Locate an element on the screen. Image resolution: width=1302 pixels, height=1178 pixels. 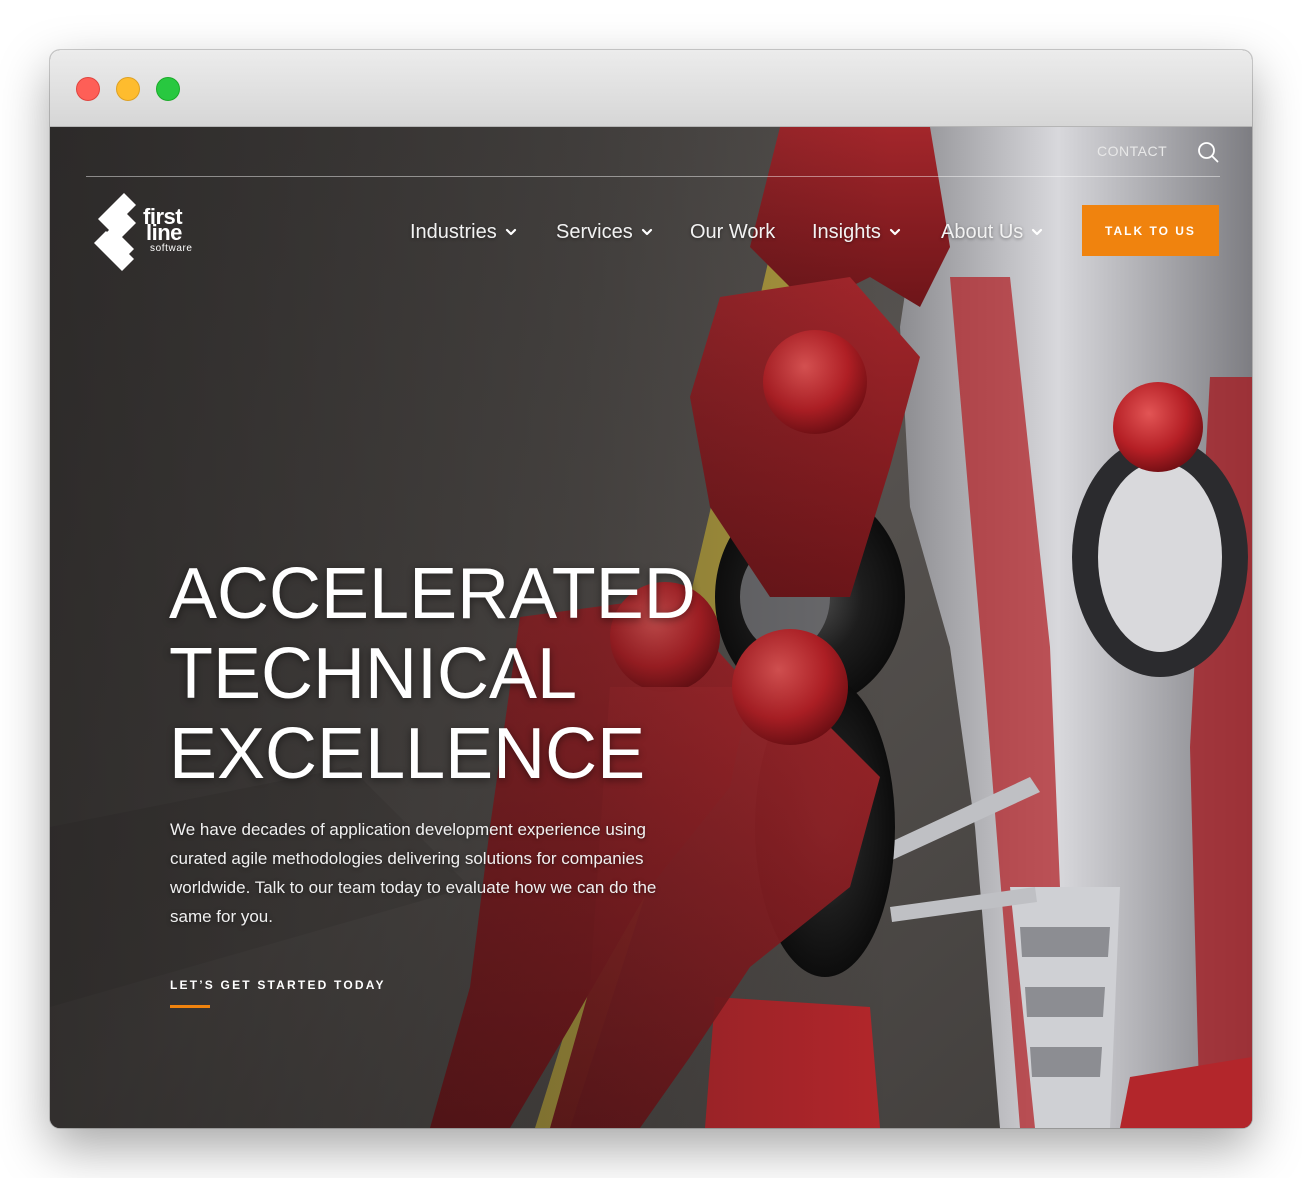
hero-headline: ACCELERATED TECHNICAL EXCELLENCE is located at coordinates (449, 674).